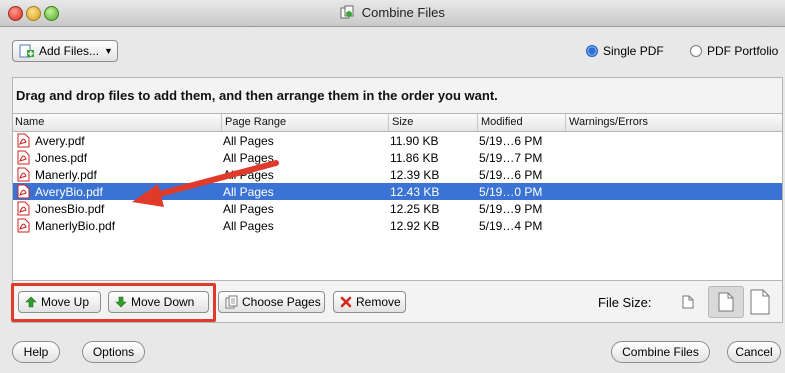 This screenshot has width=785, height=373. Describe the element at coordinates (113, 352) in the screenshot. I see `options-button: Options` at that location.